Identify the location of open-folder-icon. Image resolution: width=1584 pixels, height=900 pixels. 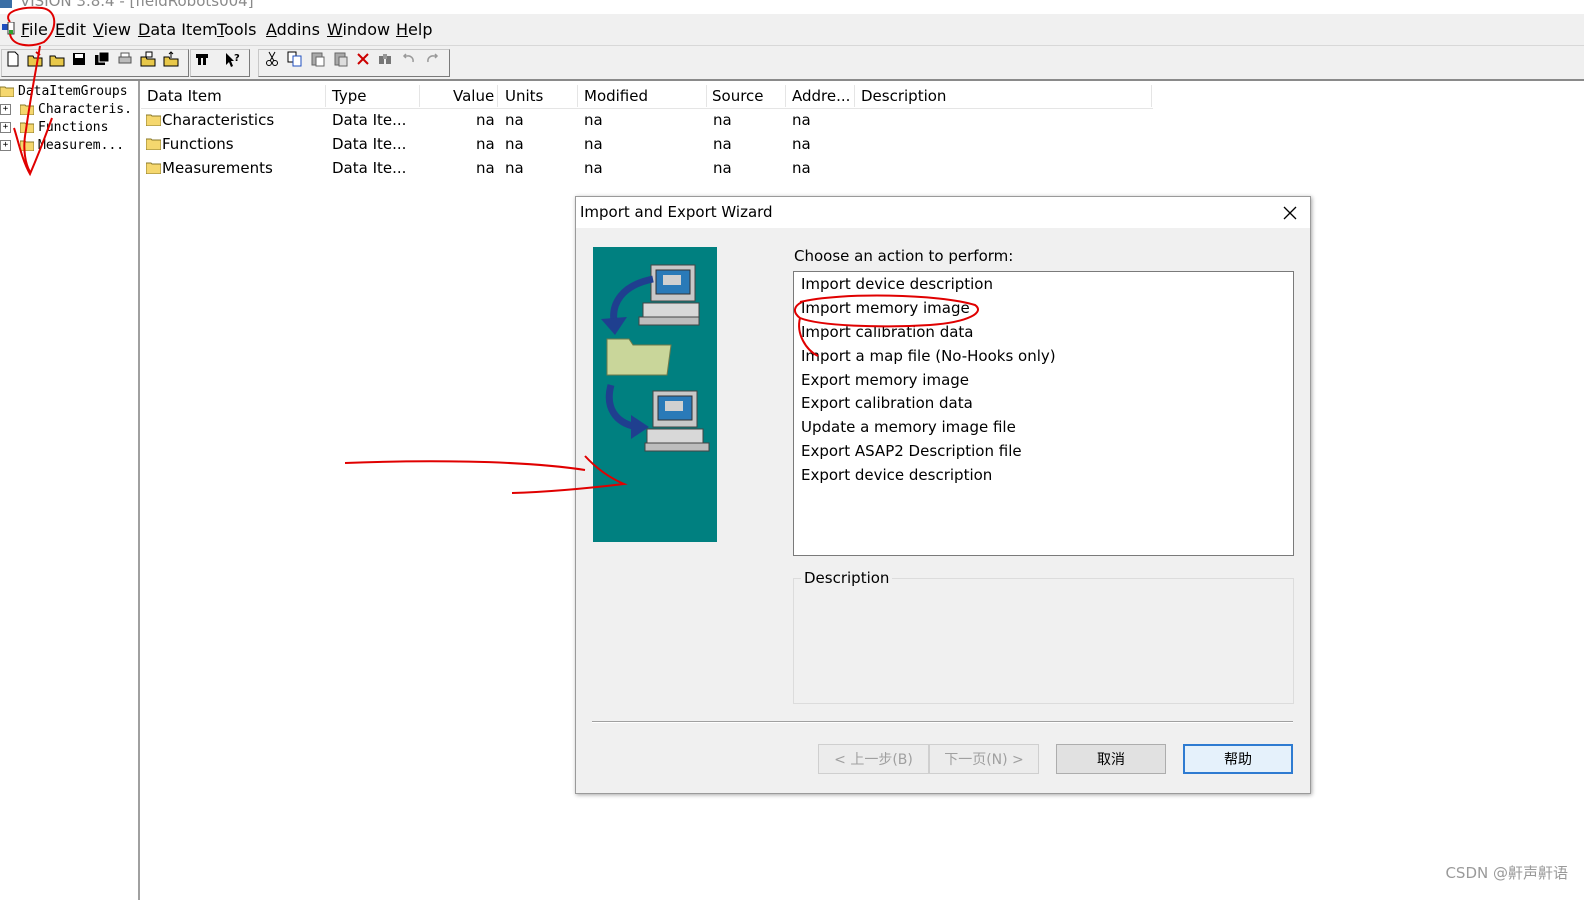
(57, 59).